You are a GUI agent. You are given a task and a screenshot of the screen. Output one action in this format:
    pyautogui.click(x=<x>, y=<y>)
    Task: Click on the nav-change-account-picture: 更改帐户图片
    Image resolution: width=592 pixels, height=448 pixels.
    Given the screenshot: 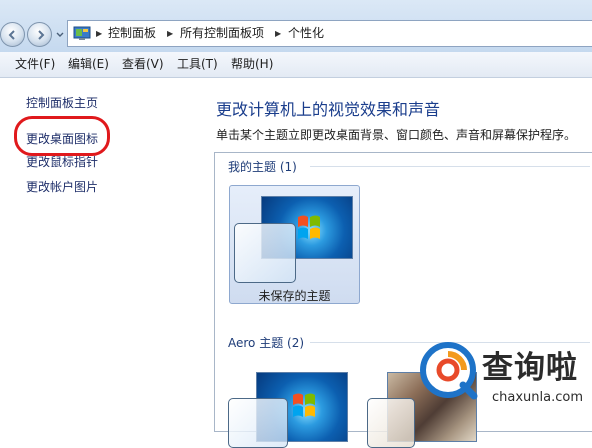 What is the action you would take?
    pyautogui.click(x=62, y=186)
    